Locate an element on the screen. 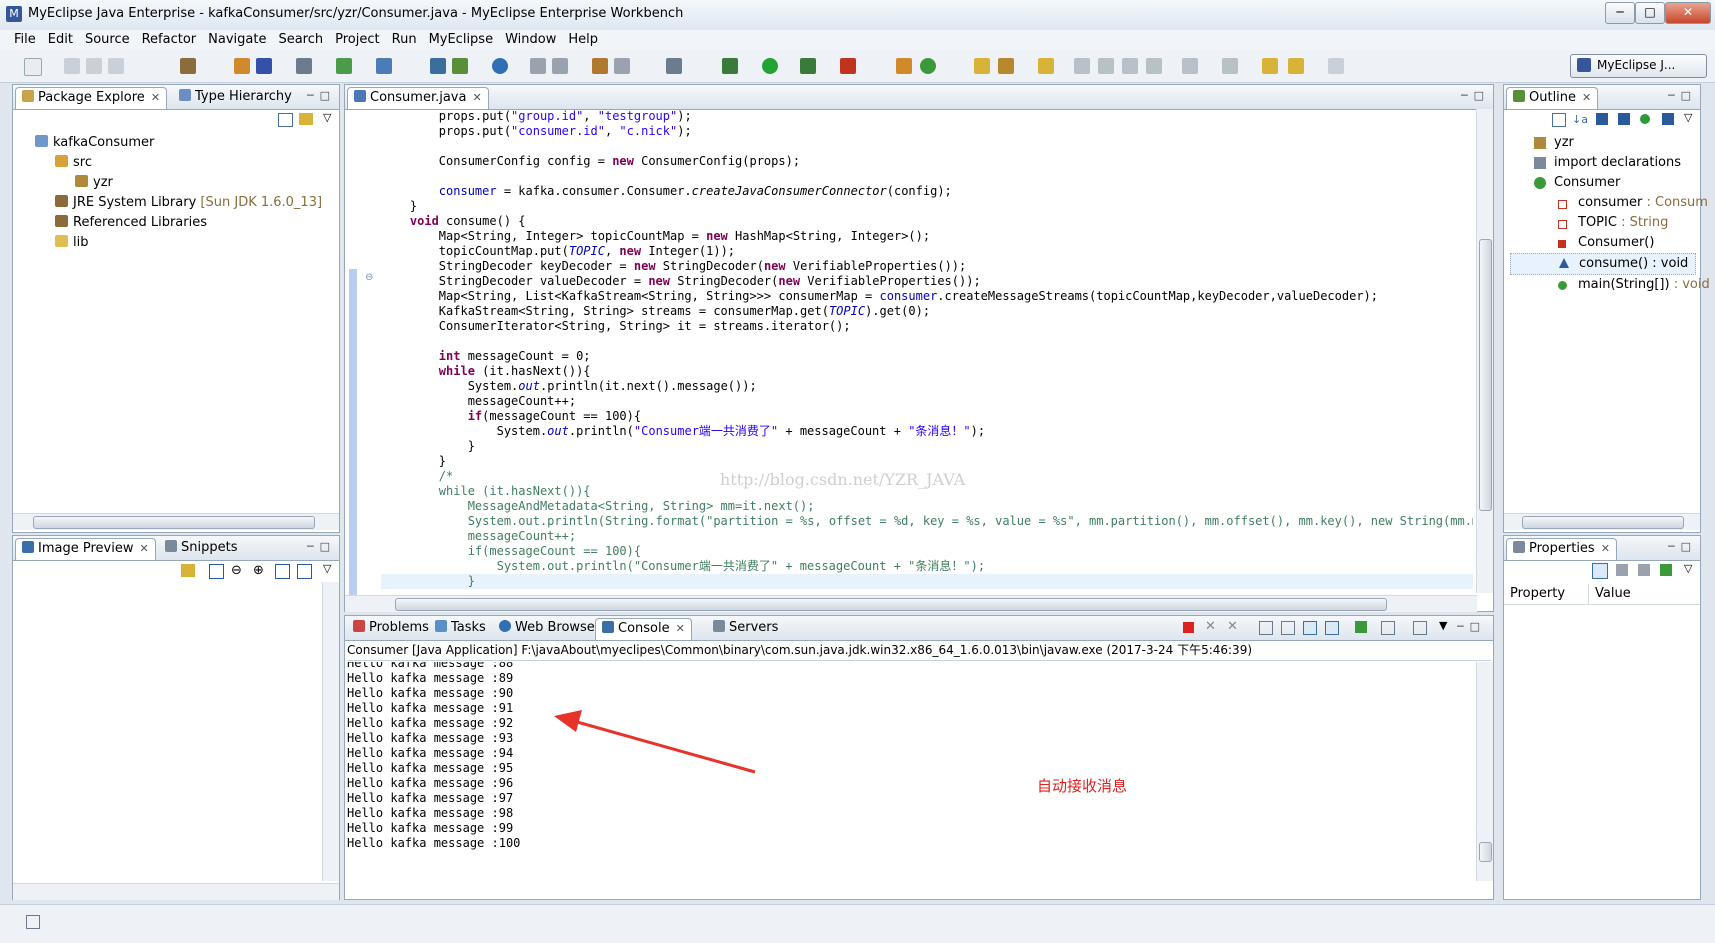 Image resolution: width=1715 pixels, height=943 pixels. deploy-icon is located at coordinates (264, 66).